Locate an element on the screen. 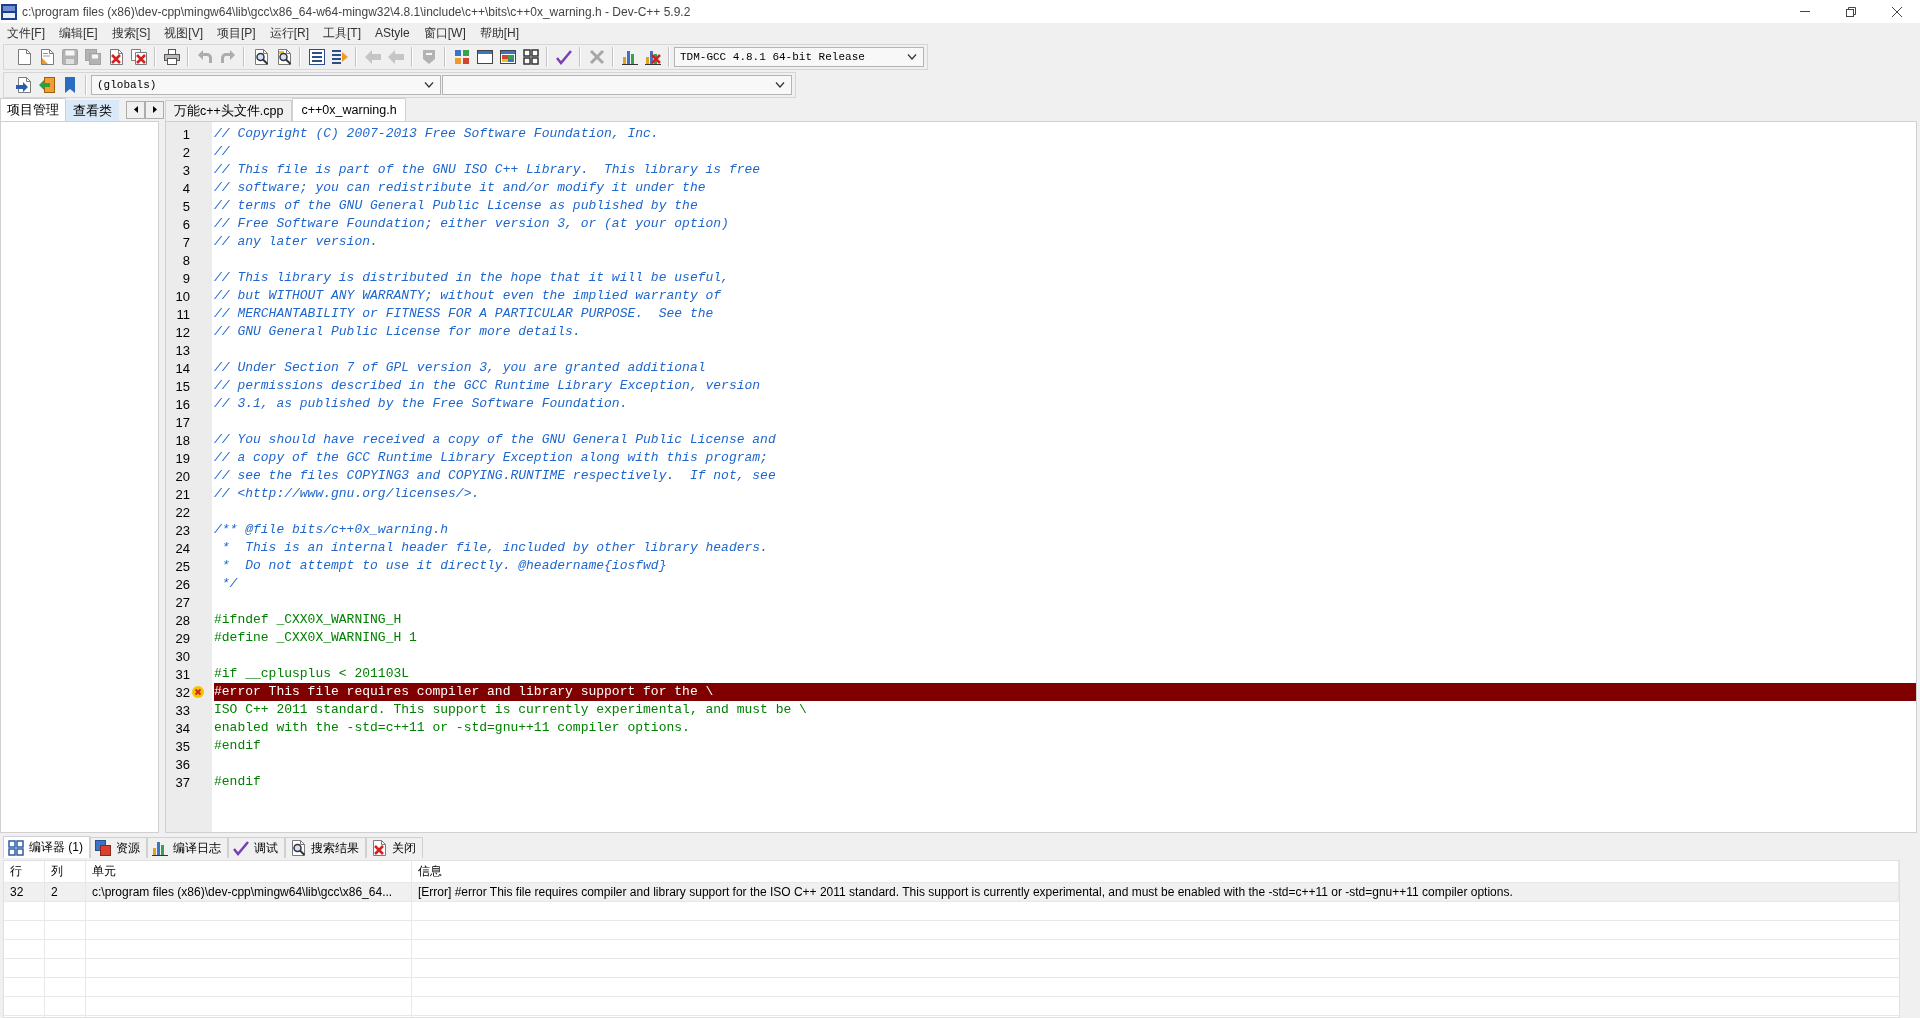 Image resolution: width=1920 pixels, height=1018 pixels. close-all-icon is located at coordinates (138, 57).